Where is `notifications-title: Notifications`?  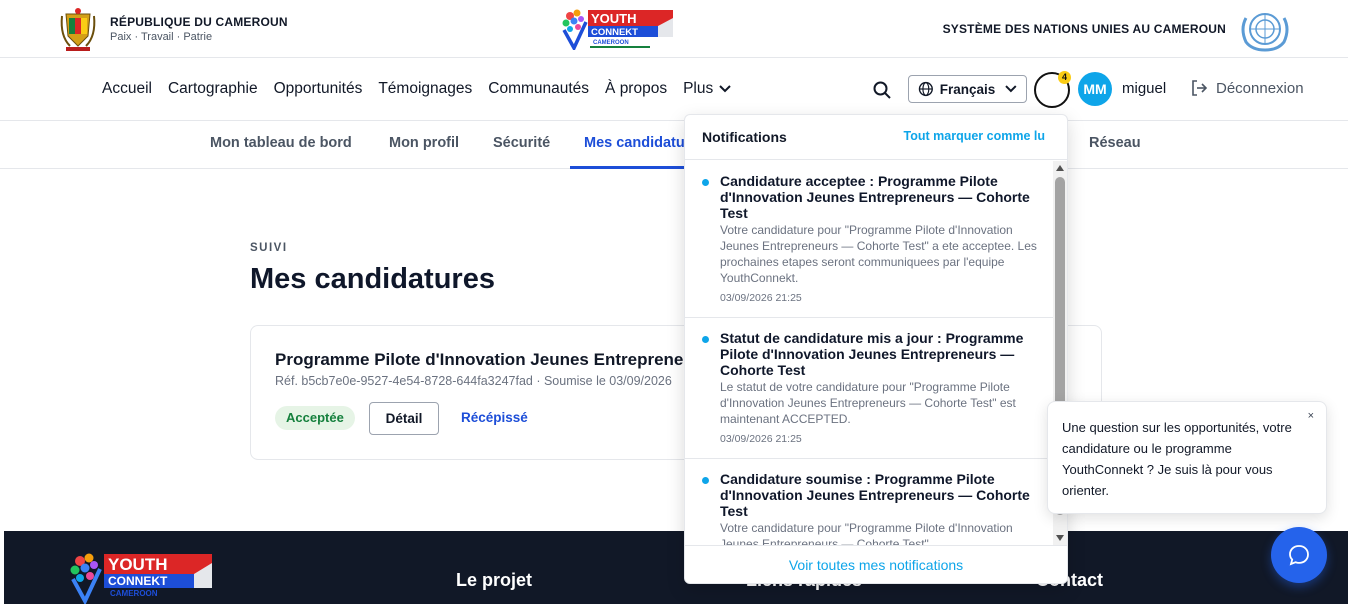
notifications-title: Notifications is located at coordinates (744, 137).